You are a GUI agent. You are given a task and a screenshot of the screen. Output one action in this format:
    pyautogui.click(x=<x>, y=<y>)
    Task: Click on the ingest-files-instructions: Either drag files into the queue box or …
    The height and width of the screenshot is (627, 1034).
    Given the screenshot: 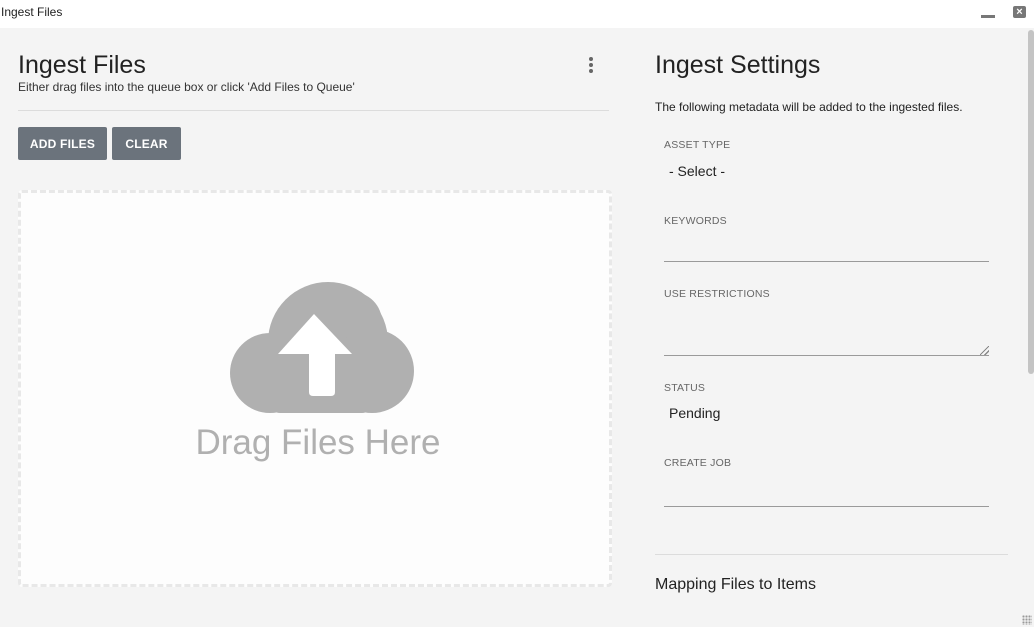 What is the action you would take?
    pyautogui.click(x=186, y=87)
    